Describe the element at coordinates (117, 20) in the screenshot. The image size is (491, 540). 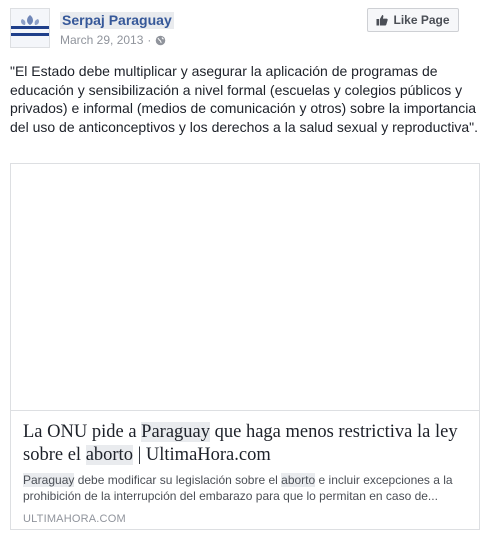
I see `page-name-link: Serpaj Paraguay` at that location.